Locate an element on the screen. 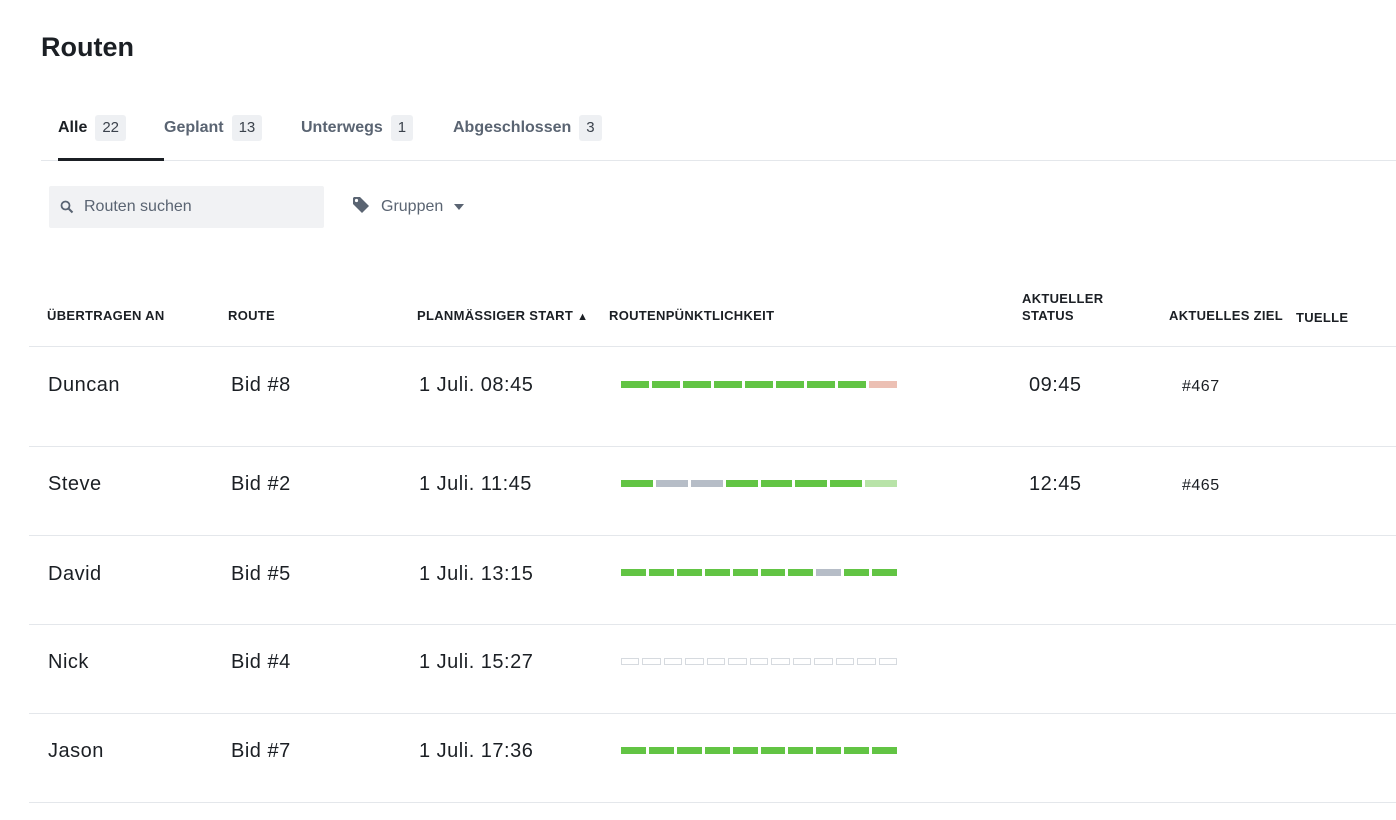 This screenshot has height=820, width=1396. tab-geplant: Geplant 13 is located at coordinates (213, 134).